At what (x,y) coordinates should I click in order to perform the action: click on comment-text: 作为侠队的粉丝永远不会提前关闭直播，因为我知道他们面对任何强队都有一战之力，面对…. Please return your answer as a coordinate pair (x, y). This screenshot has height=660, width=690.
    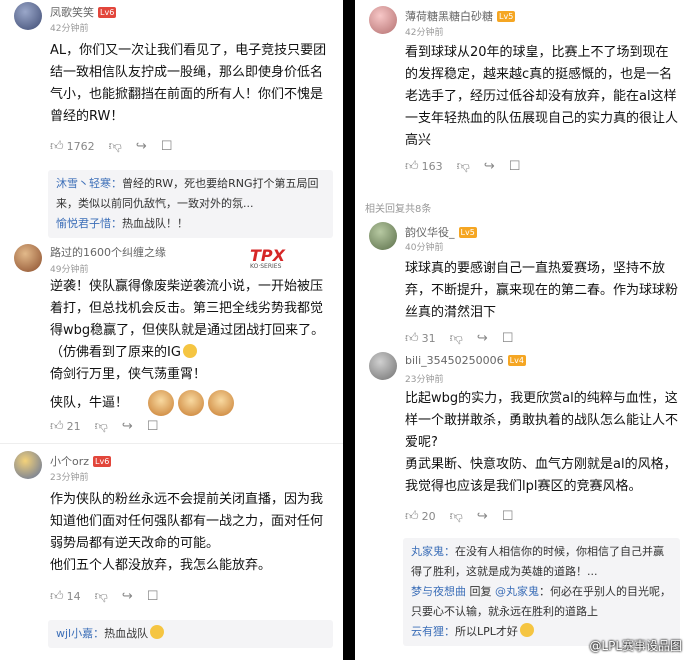
    Looking at the image, I should click on (191, 533).